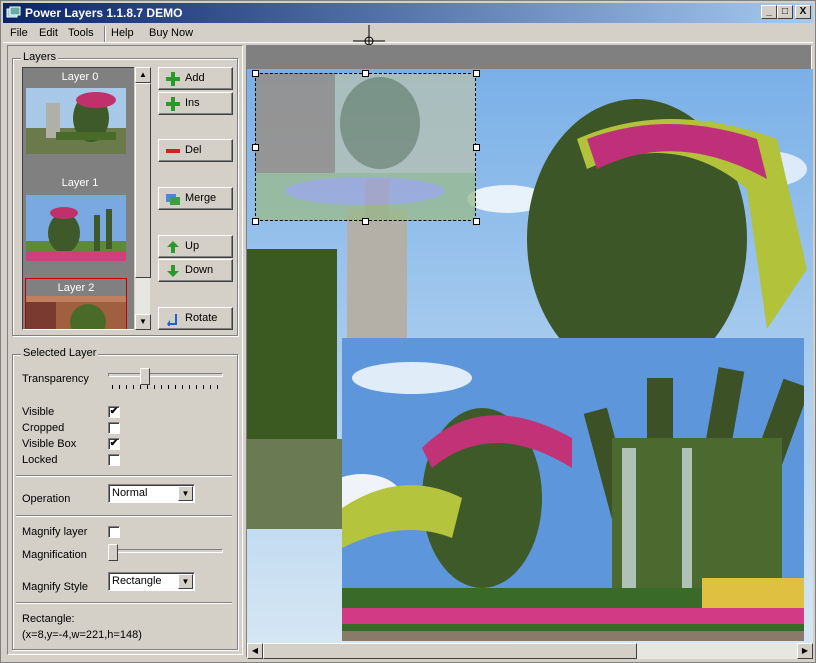 This screenshot has width=816, height=663. I want to click on rotate-icon, so click(173, 320).